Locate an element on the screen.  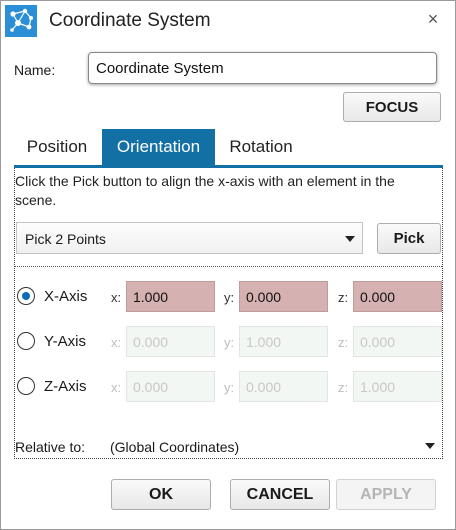
name-input is located at coordinates (262, 68).